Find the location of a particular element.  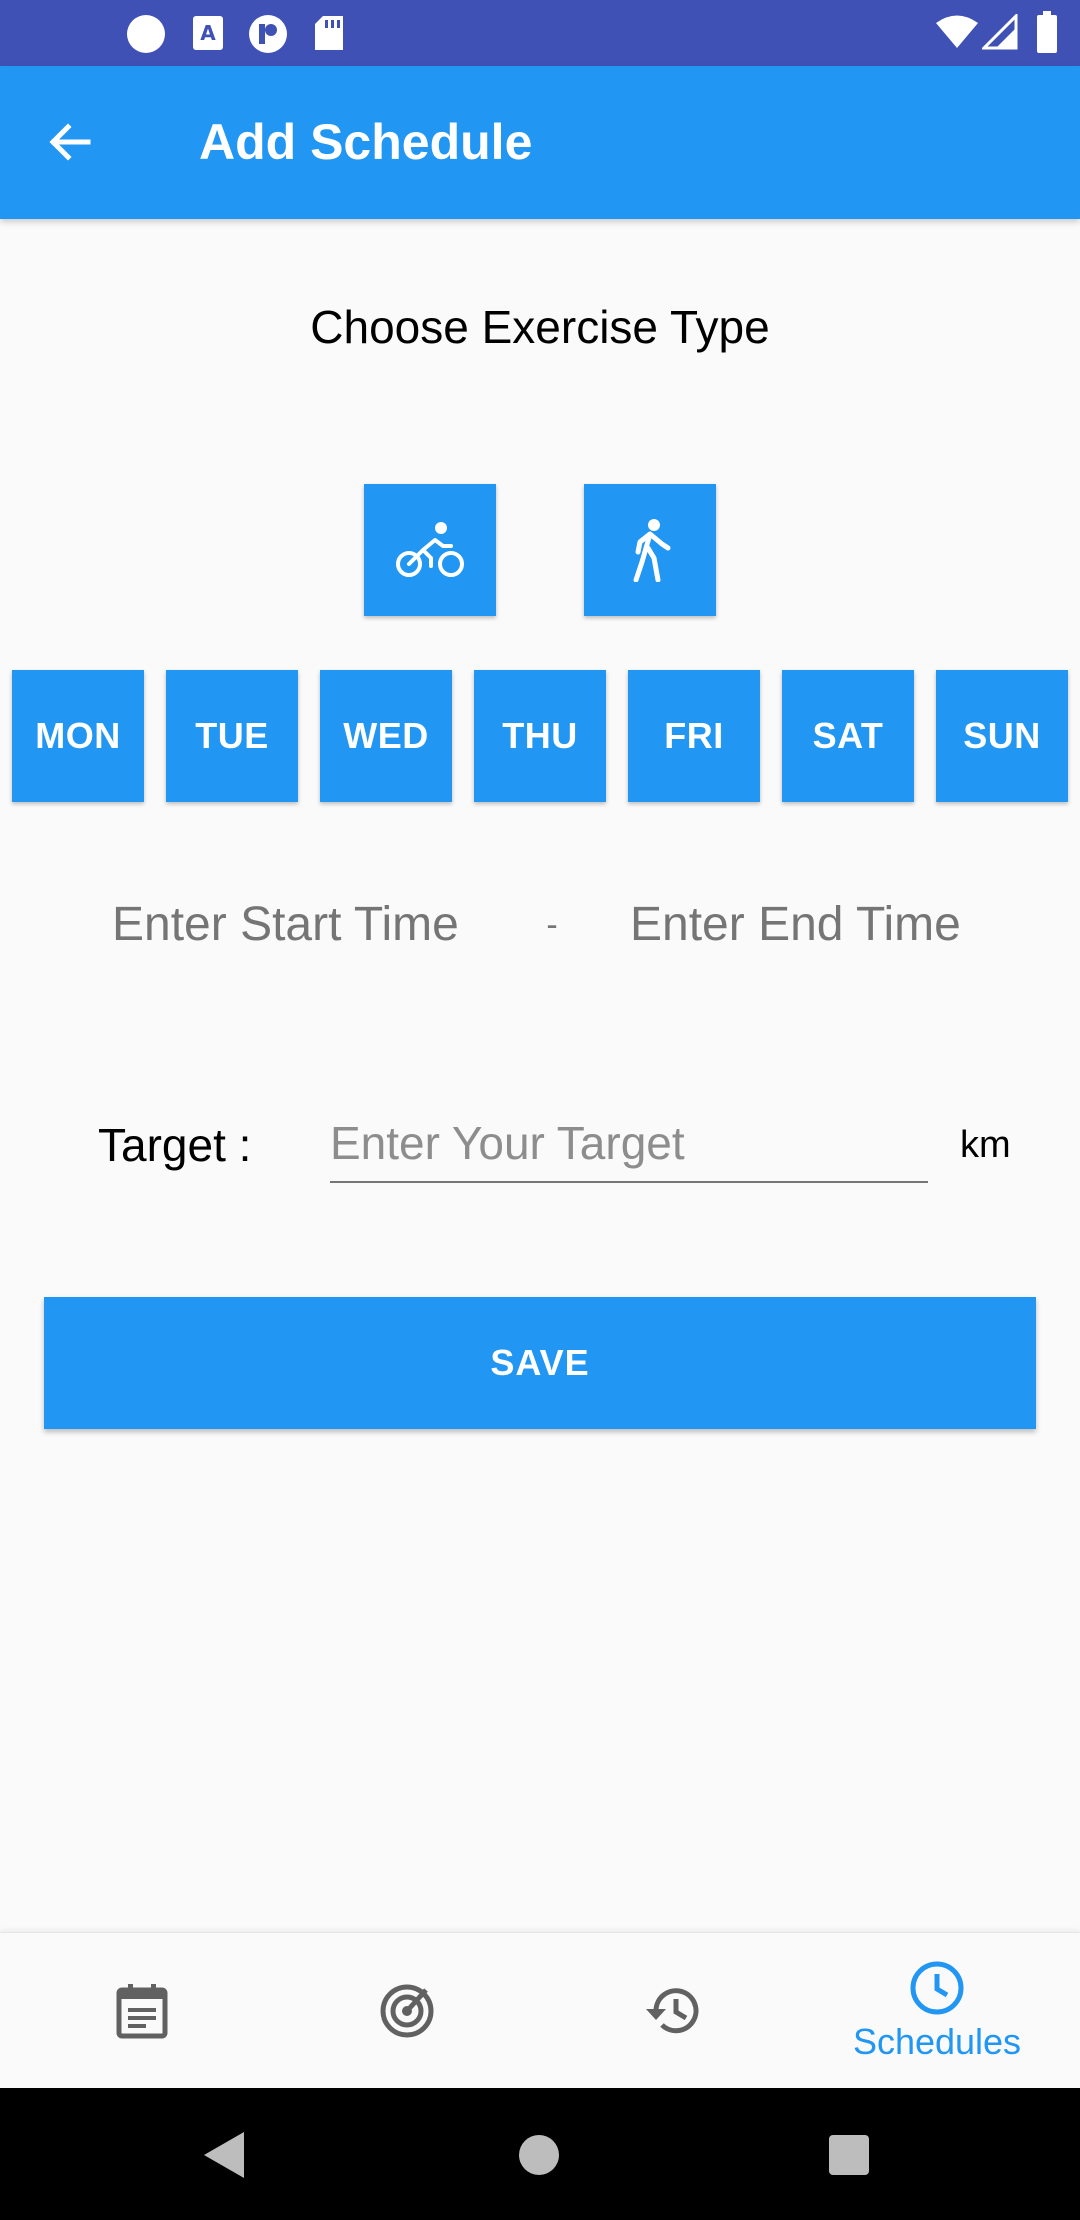

unit-label: km is located at coordinates (985, 1145).